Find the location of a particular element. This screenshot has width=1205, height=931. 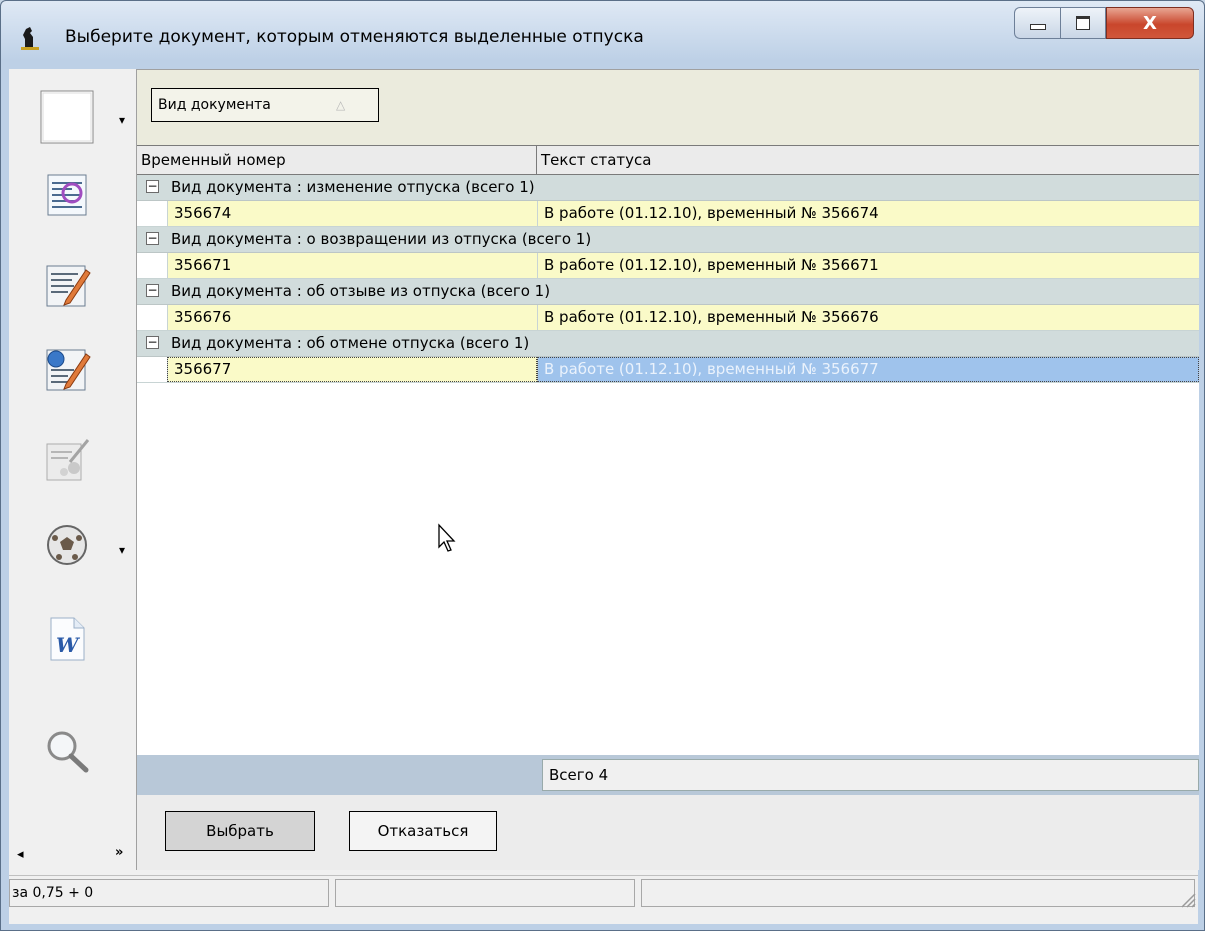

toolbar-scroll: ◂ » is located at coordinates (71, 856).